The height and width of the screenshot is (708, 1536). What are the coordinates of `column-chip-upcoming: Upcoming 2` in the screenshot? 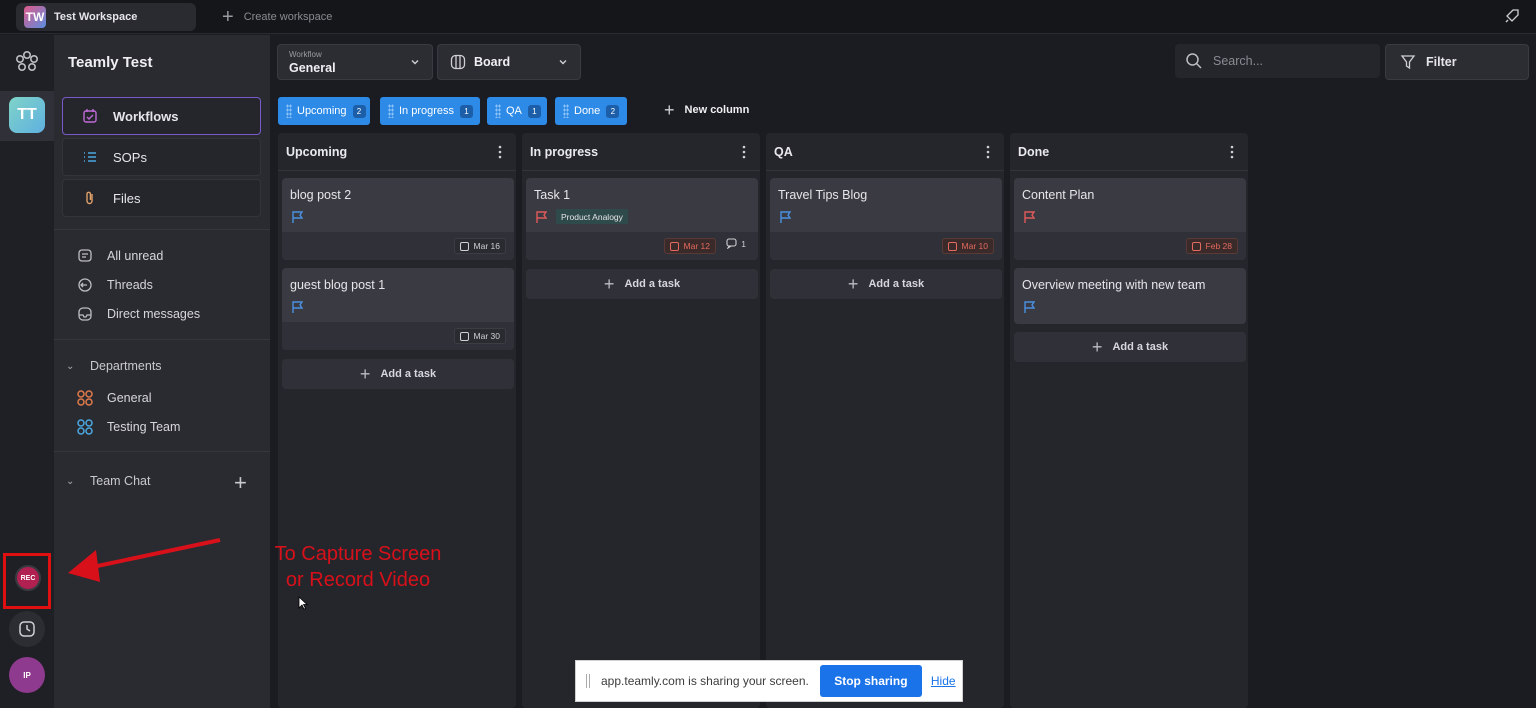 It's located at (324, 111).